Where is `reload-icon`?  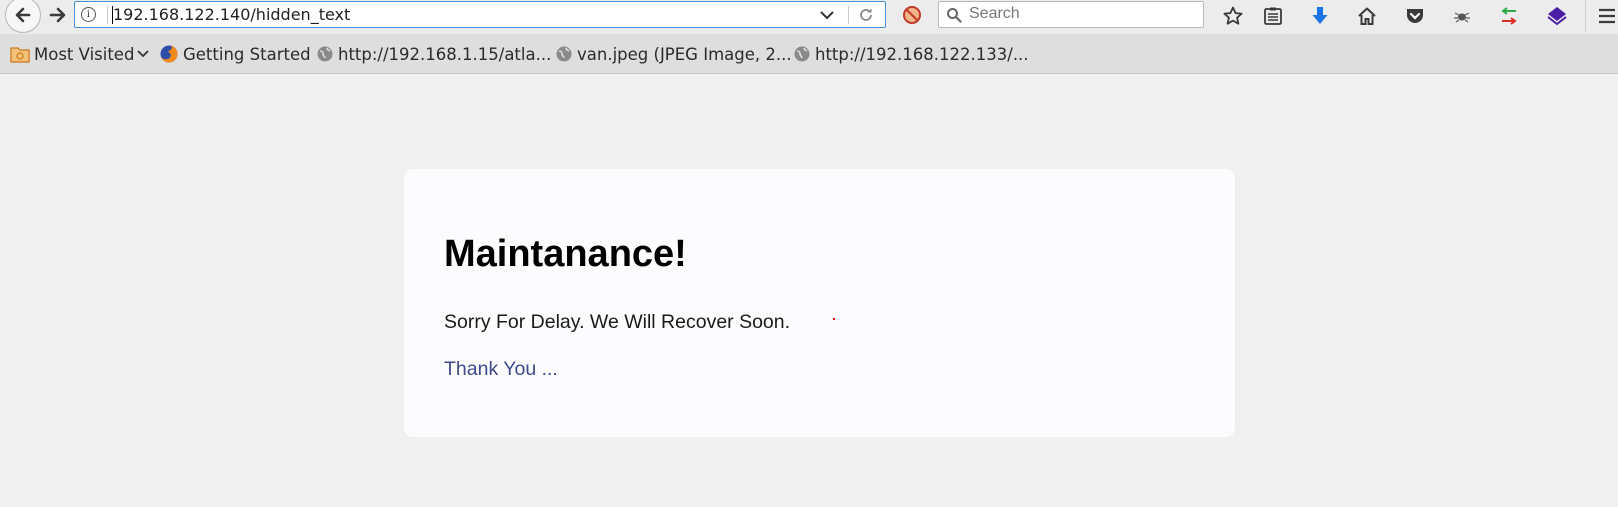 reload-icon is located at coordinates (866, 15).